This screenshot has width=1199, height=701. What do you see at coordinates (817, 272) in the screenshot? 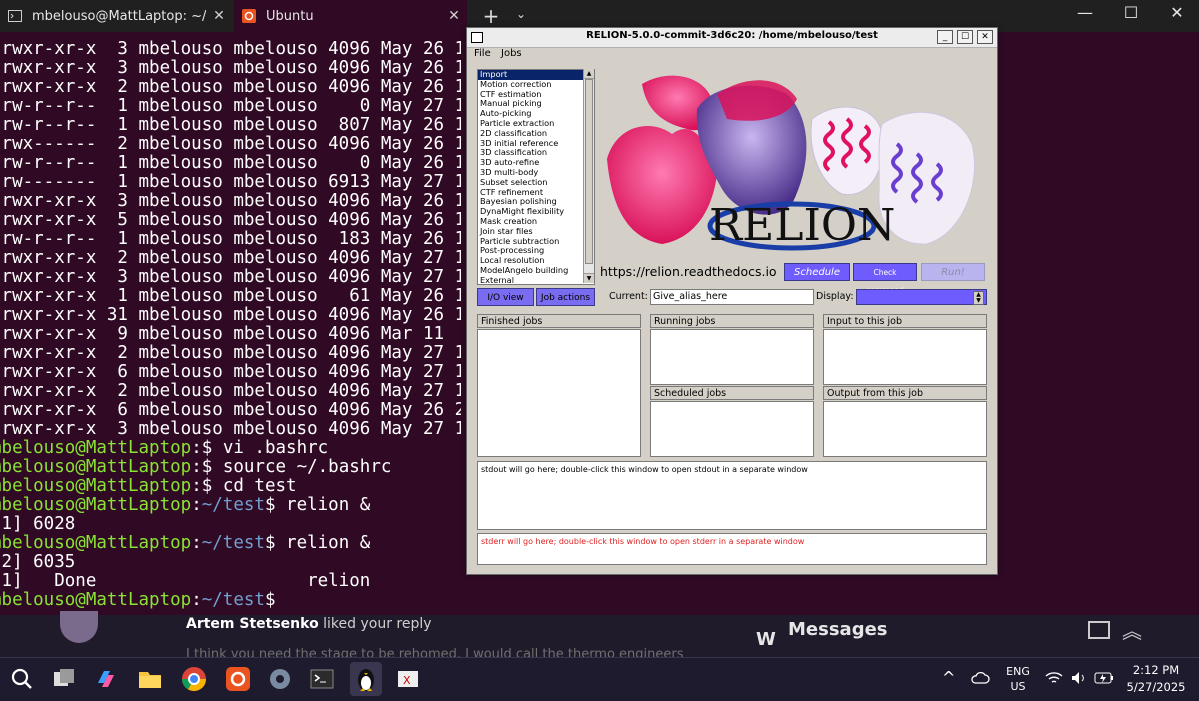
I see `schedule-button: Schedule` at bounding box center [817, 272].